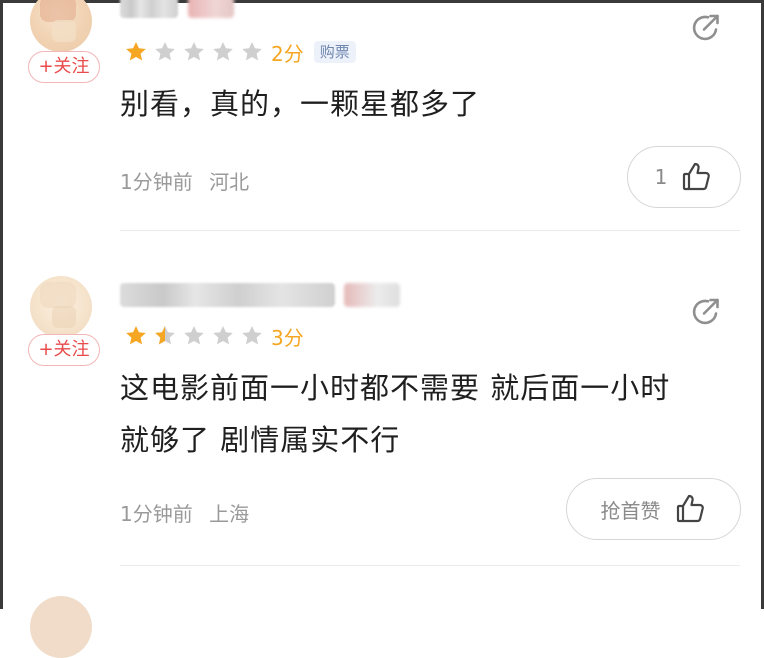  Describe the element at coordinates (395, 388) in the screenshot. I see `comment-text-line: 这电影前面一小时都不需要 就后面一小时` at that location.